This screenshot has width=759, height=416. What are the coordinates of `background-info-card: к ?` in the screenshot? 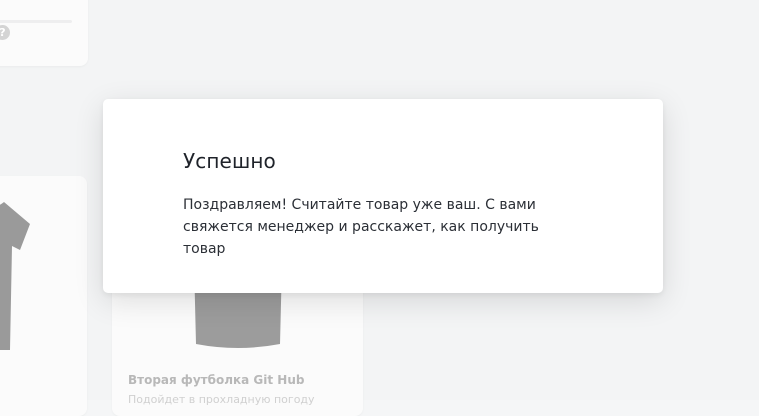 It's located at (44, 33).